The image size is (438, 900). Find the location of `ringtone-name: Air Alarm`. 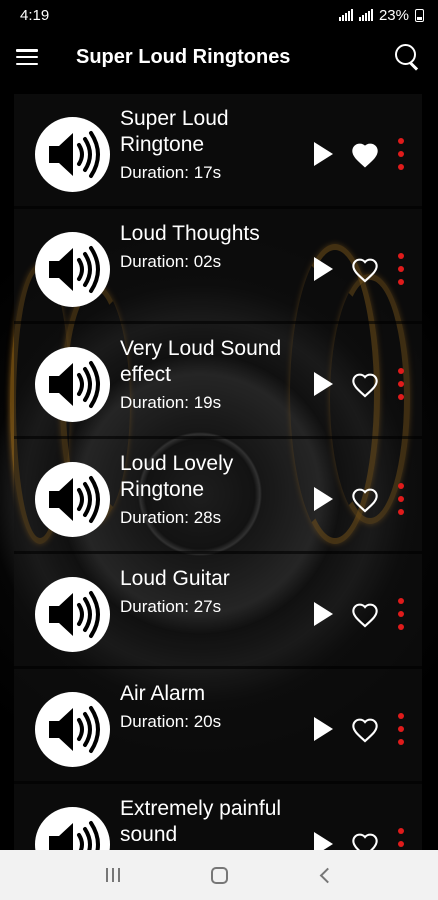

ringtone-name: Air Alarm is located at coordinates (163, 693).